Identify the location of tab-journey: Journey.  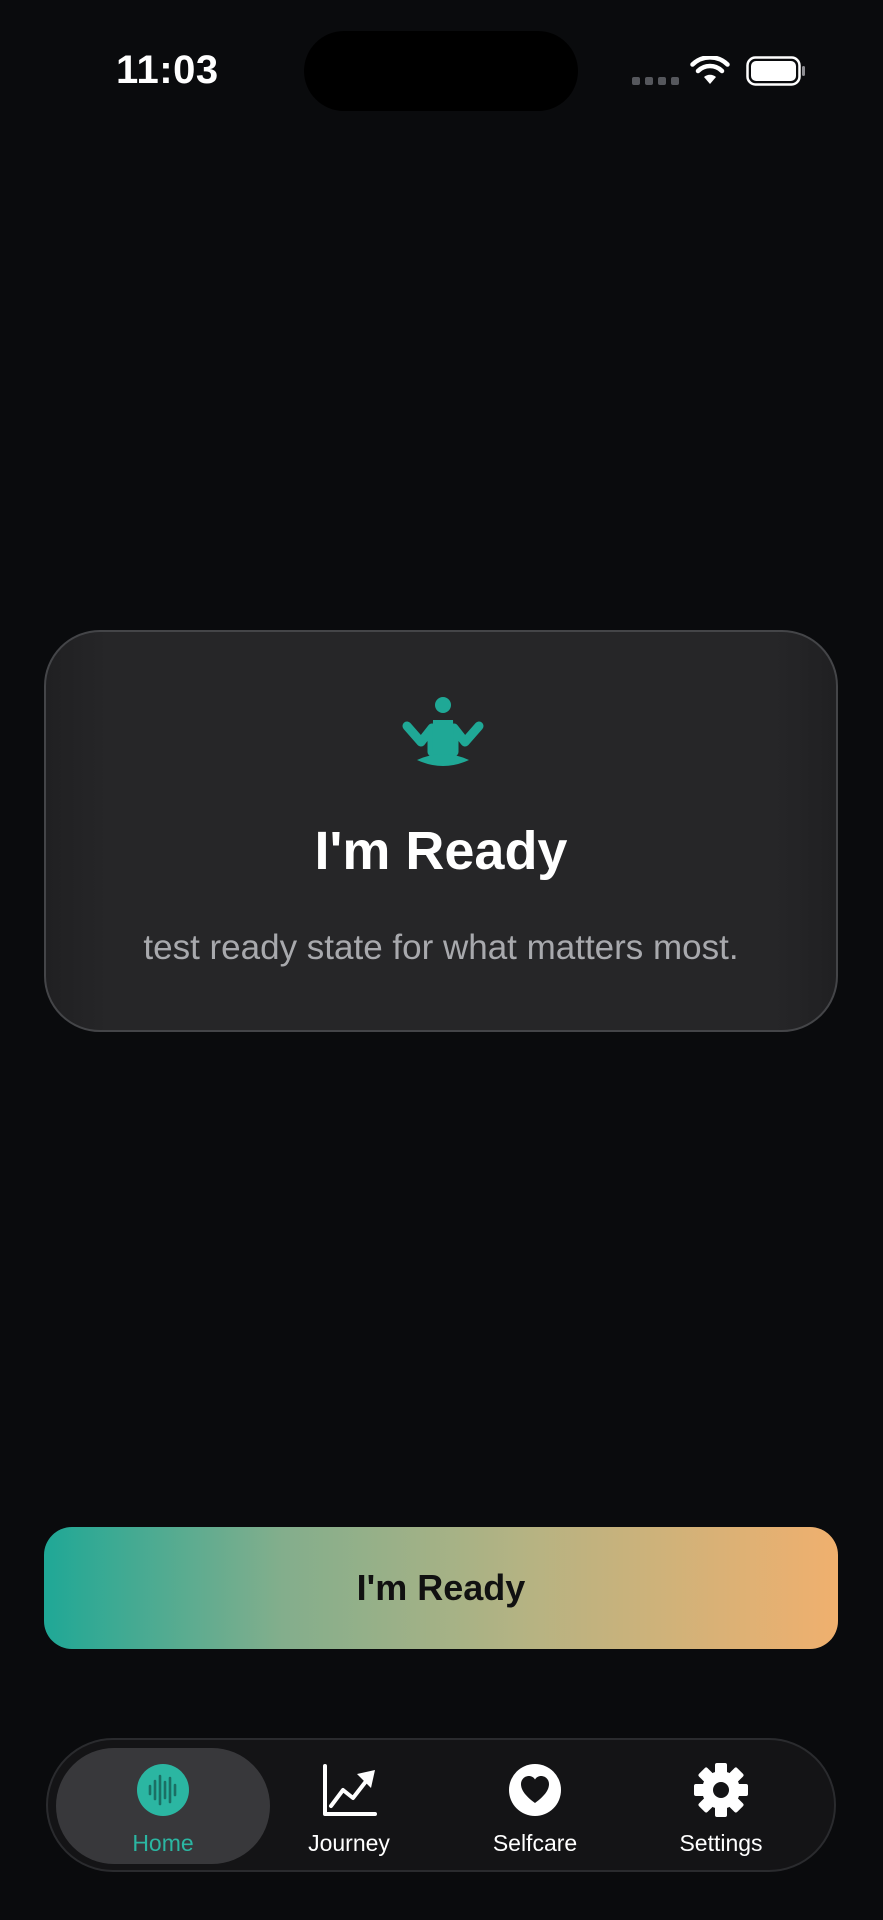
(349, 1806).